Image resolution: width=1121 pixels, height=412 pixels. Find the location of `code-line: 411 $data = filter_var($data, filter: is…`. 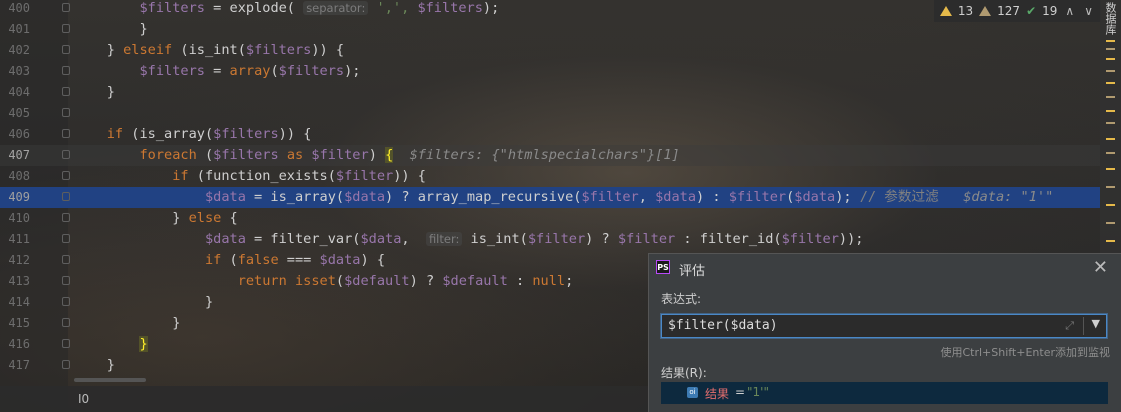

code-line: 411 $data = filter_var($data, filter: is… is located at coordinates (550, 239).